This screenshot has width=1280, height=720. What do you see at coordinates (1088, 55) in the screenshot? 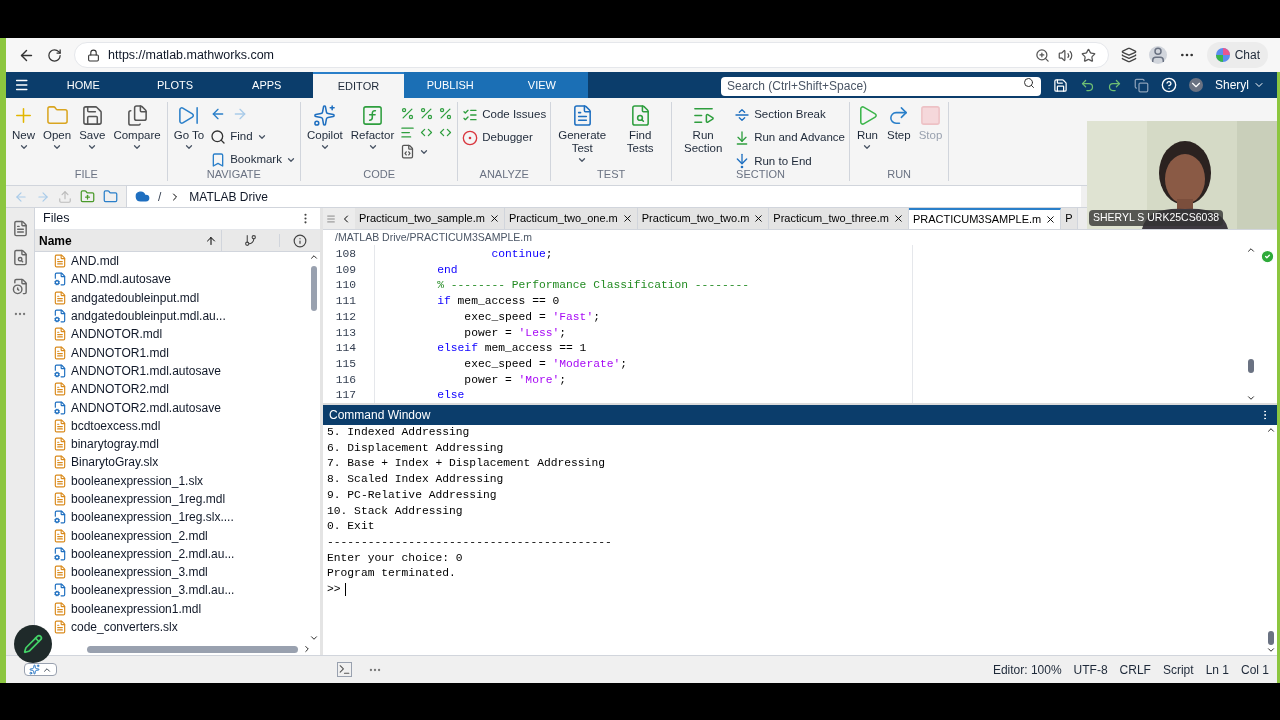
I see `favorite-icon` at bounding box center [1088, 55].